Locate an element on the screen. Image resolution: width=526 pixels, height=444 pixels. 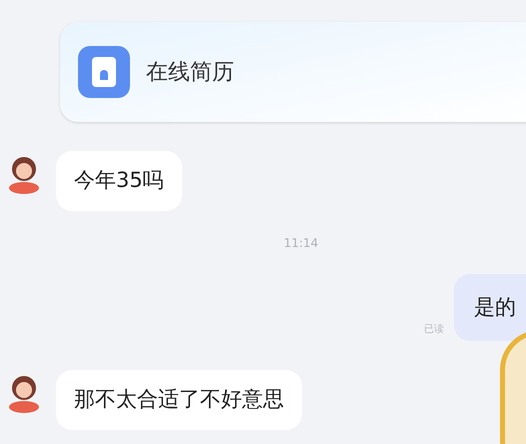
read-status: 已读 is located at coordinates (434, 329).